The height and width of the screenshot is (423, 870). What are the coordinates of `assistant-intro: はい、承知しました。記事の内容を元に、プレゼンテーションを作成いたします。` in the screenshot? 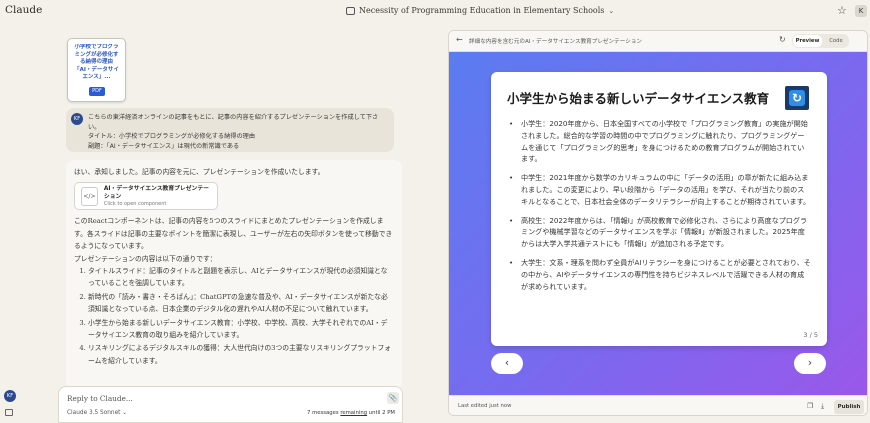 It's located at (199, 172).